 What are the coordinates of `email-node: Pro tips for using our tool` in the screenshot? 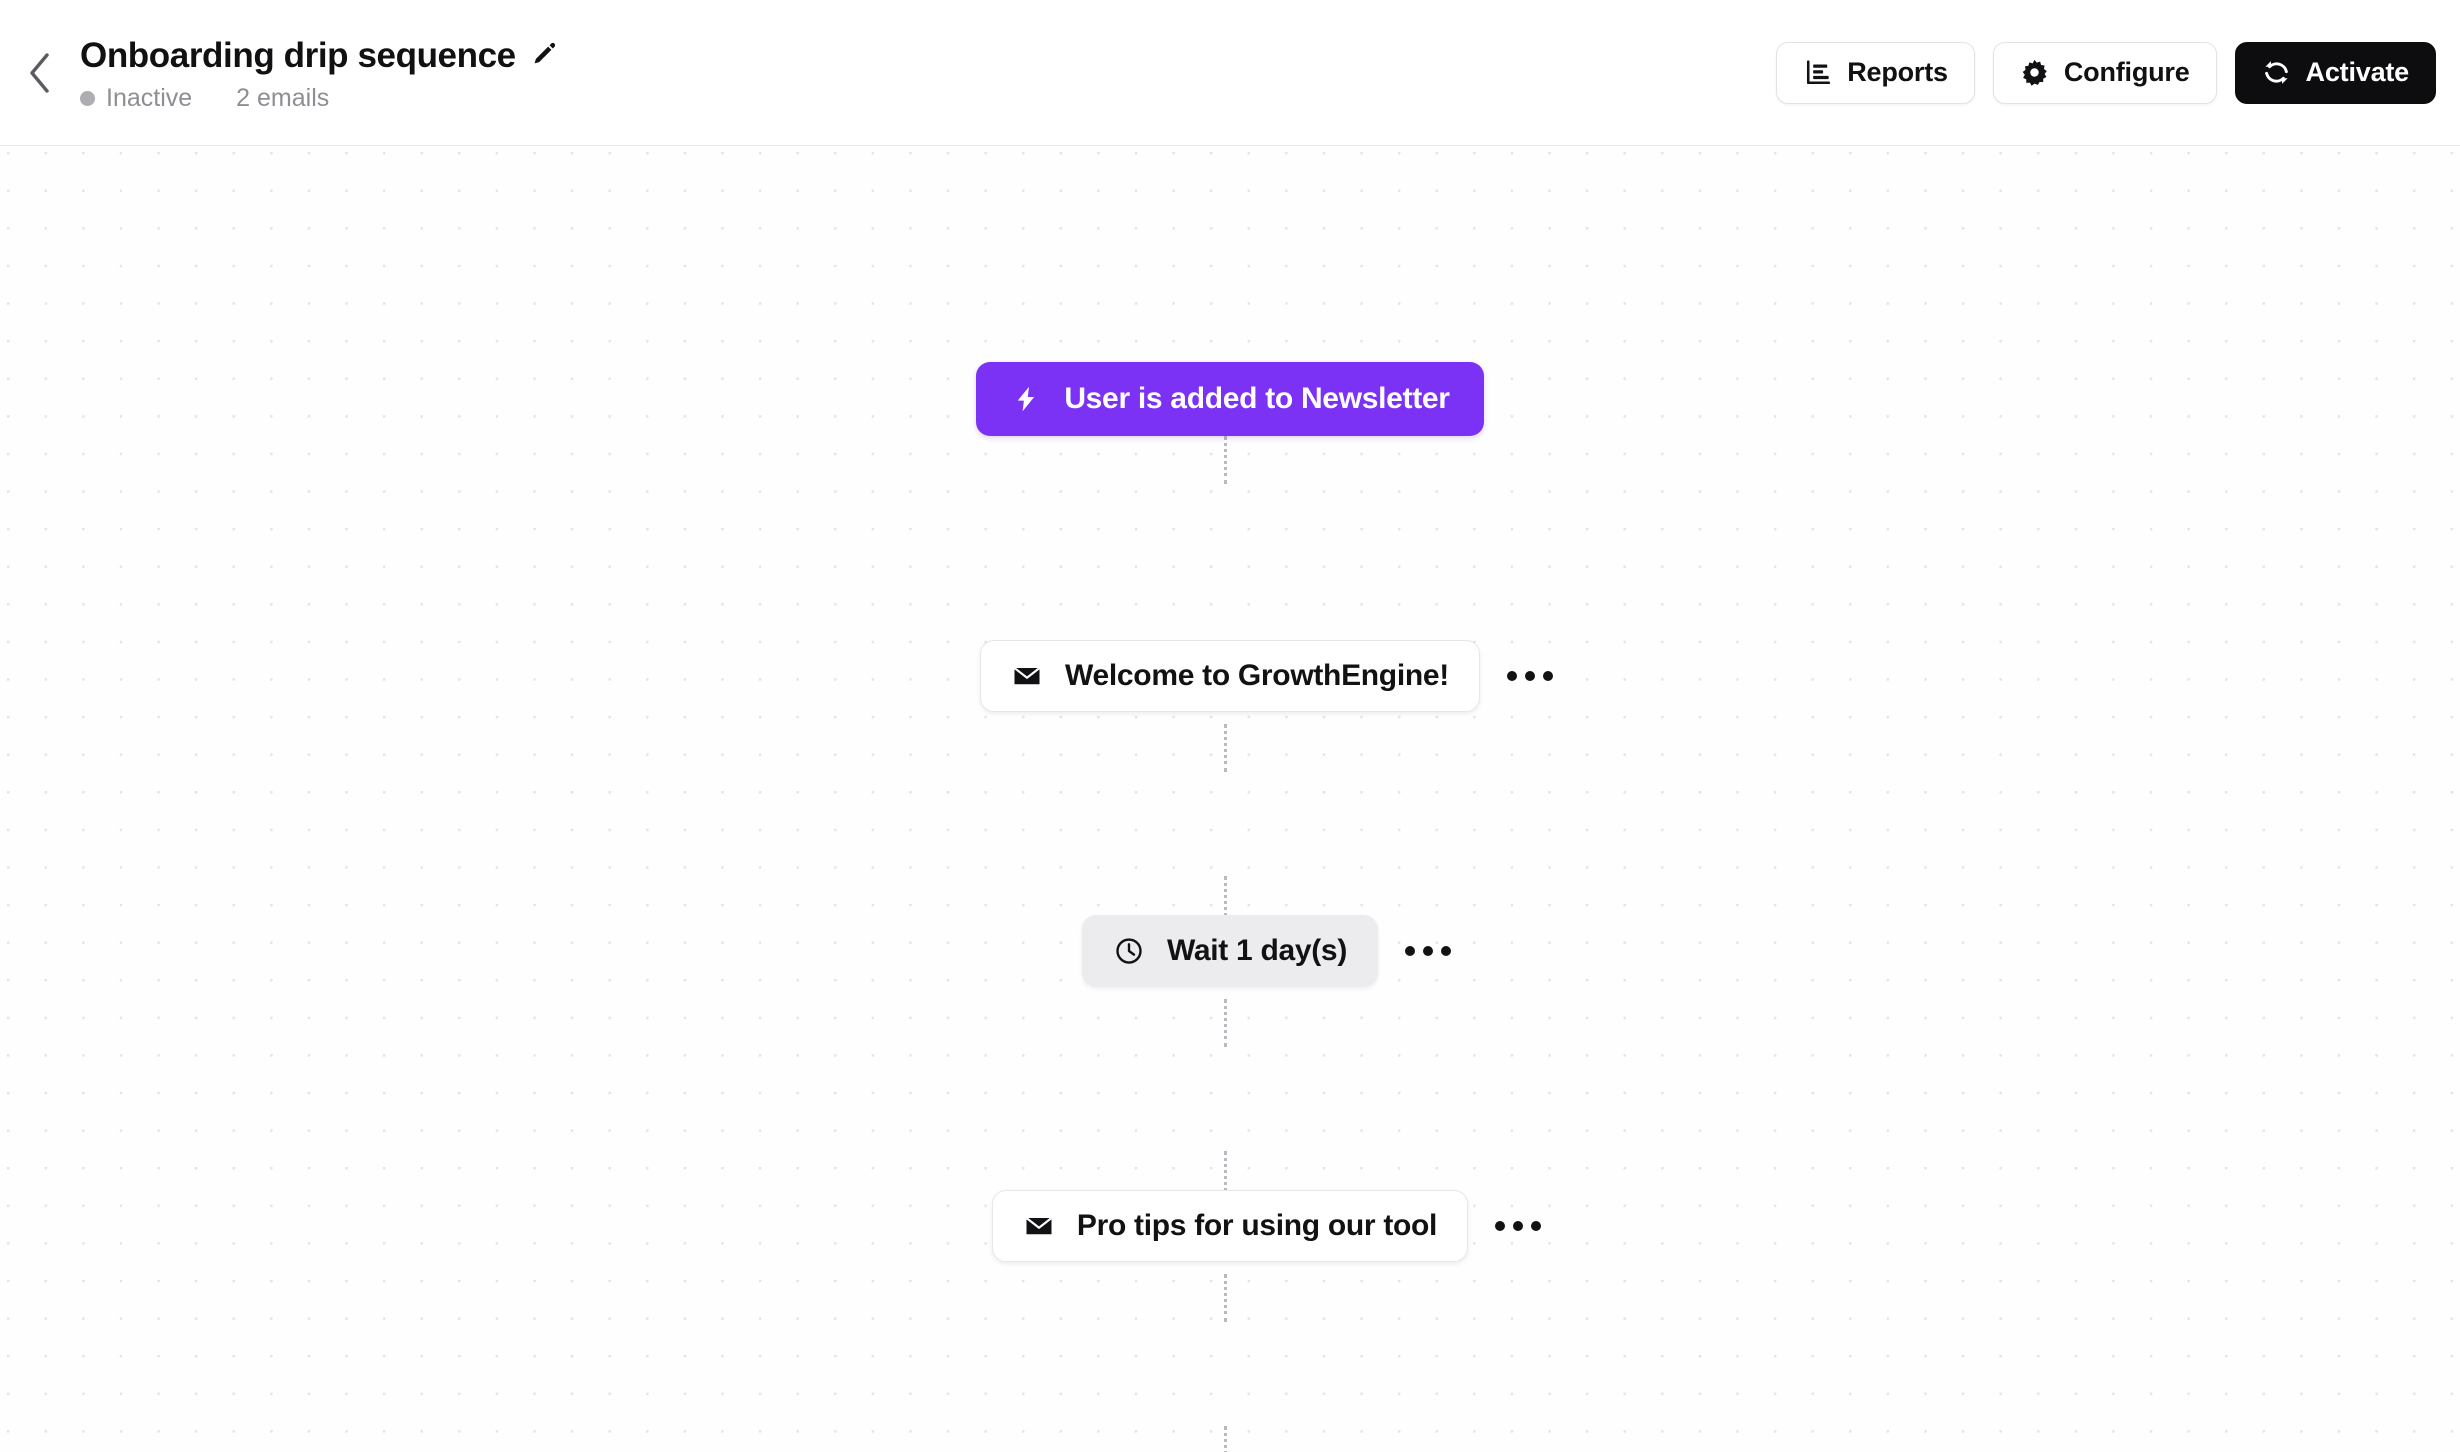 It's located at (1230, 1226).